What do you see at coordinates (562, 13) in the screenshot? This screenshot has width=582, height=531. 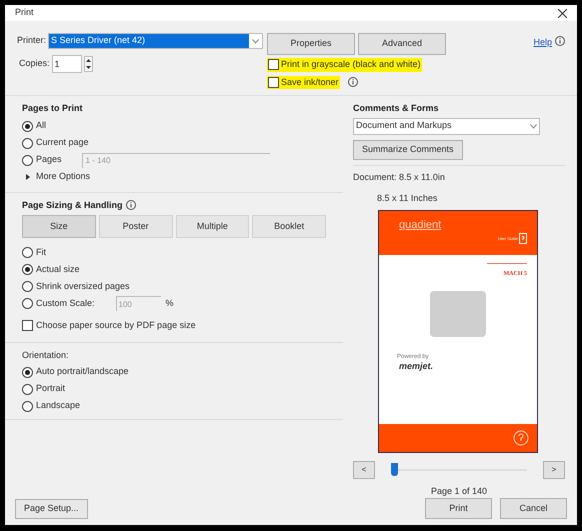 I see `close-icon` at bounding box center [562, 13].